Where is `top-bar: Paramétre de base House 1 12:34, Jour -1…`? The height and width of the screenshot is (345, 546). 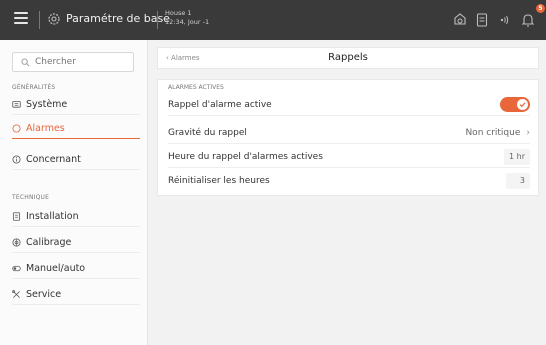
top-bar: Paramétre de base House 1 12:34, Jour -1… is located at coordinates (273, 20).